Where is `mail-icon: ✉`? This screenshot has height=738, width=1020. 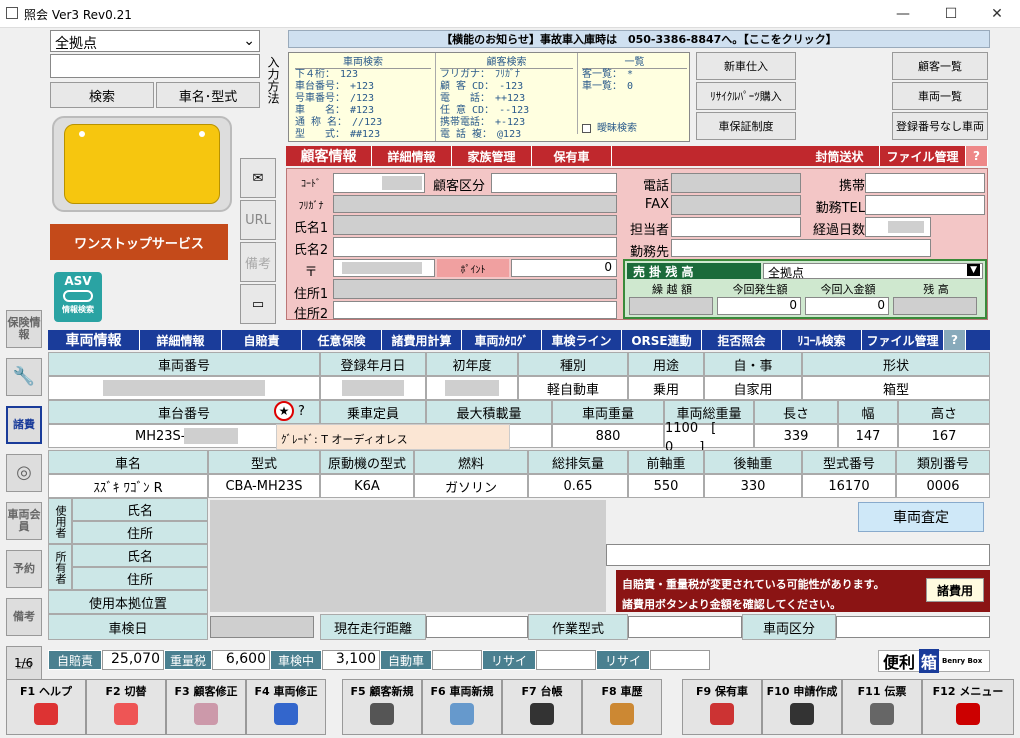
mail-icon: ✉ is located at coordinates (258, 178).